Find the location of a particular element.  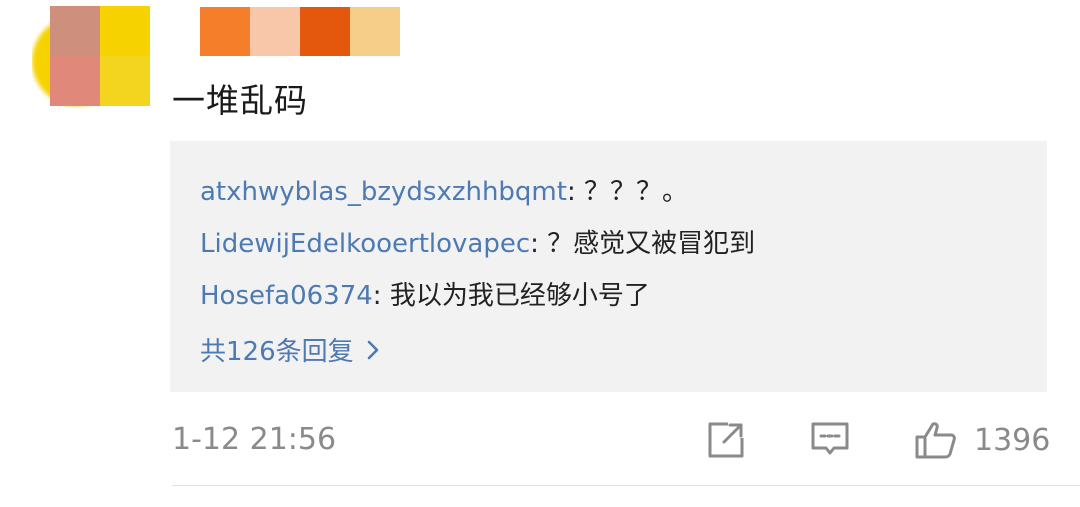

reply-username: atxhwyblas_bzydsxzhhbqmt is located at coordinates (383, 192).